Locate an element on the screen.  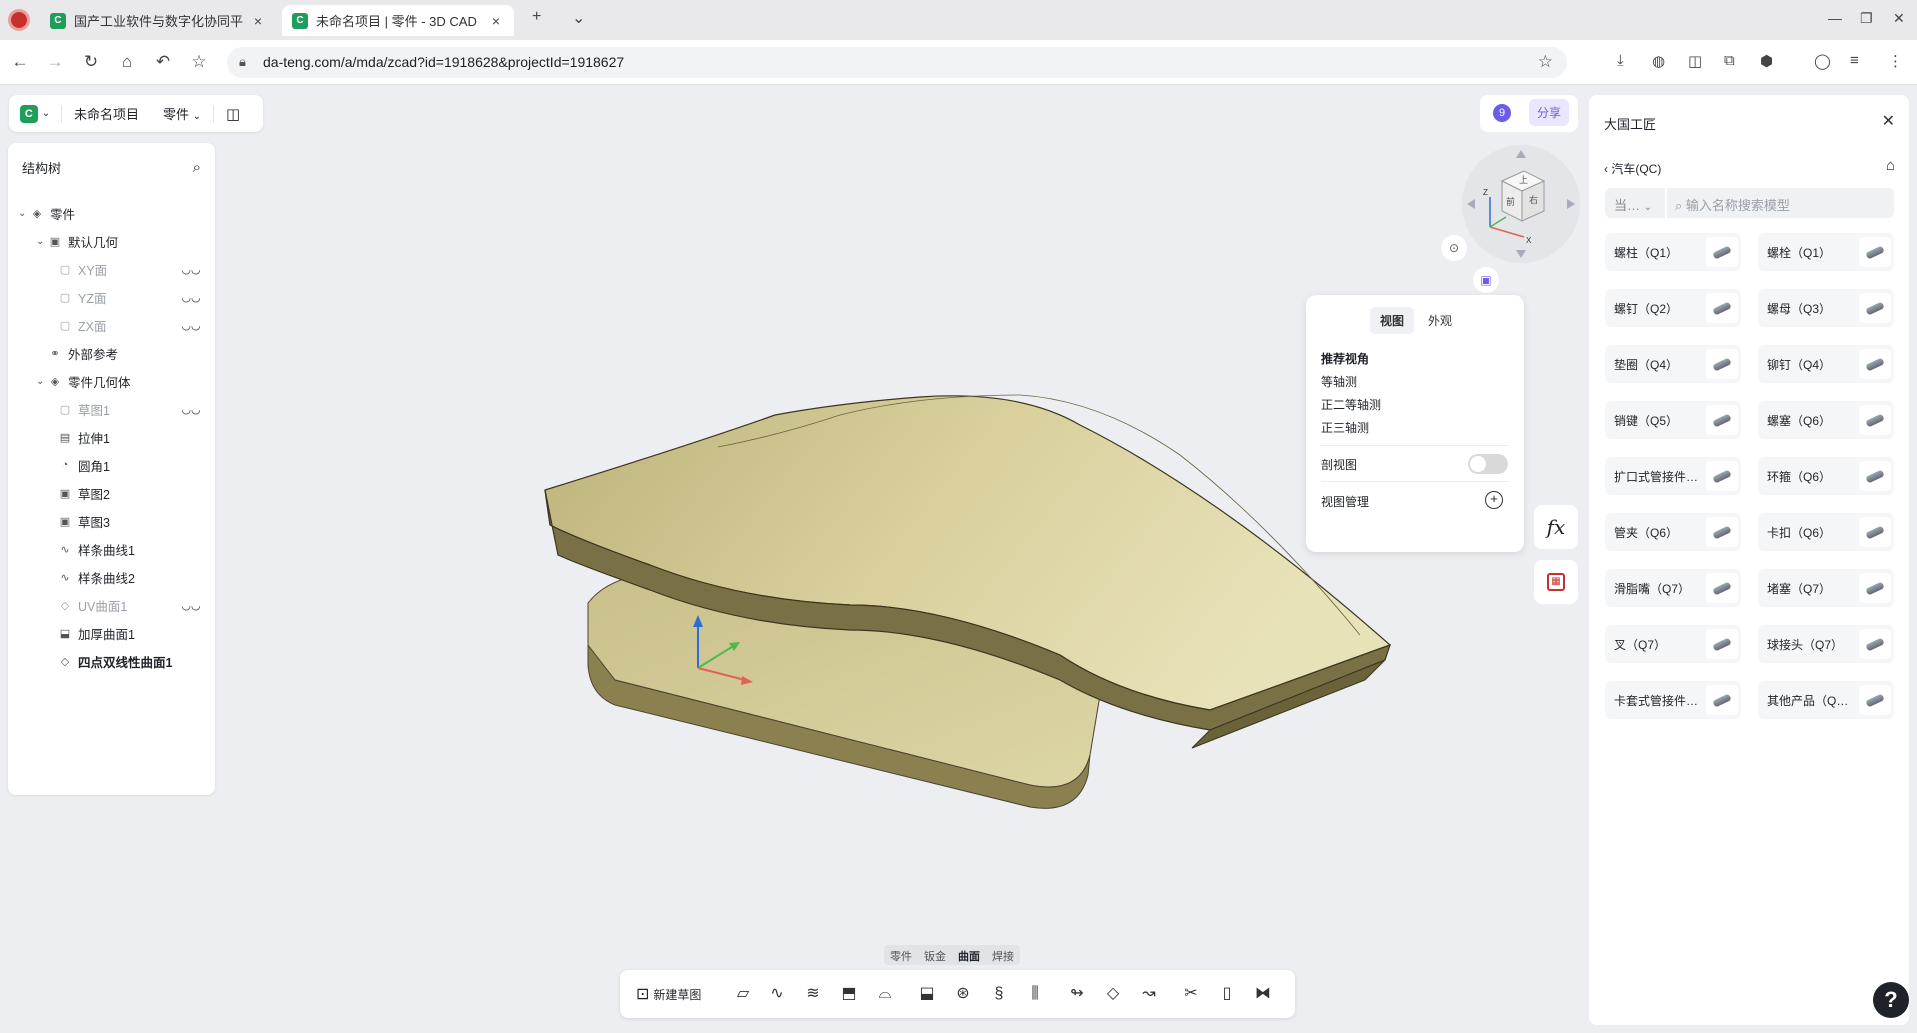
tree-item-part: ⌄ ◈ 零件 is located at coordinates (111, 213).